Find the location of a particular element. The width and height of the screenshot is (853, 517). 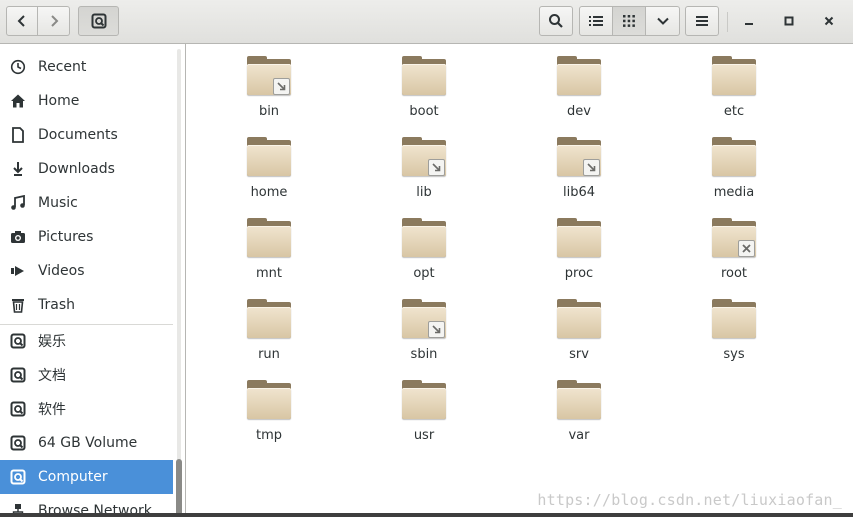

close-button is located at coordinates (829, 21).